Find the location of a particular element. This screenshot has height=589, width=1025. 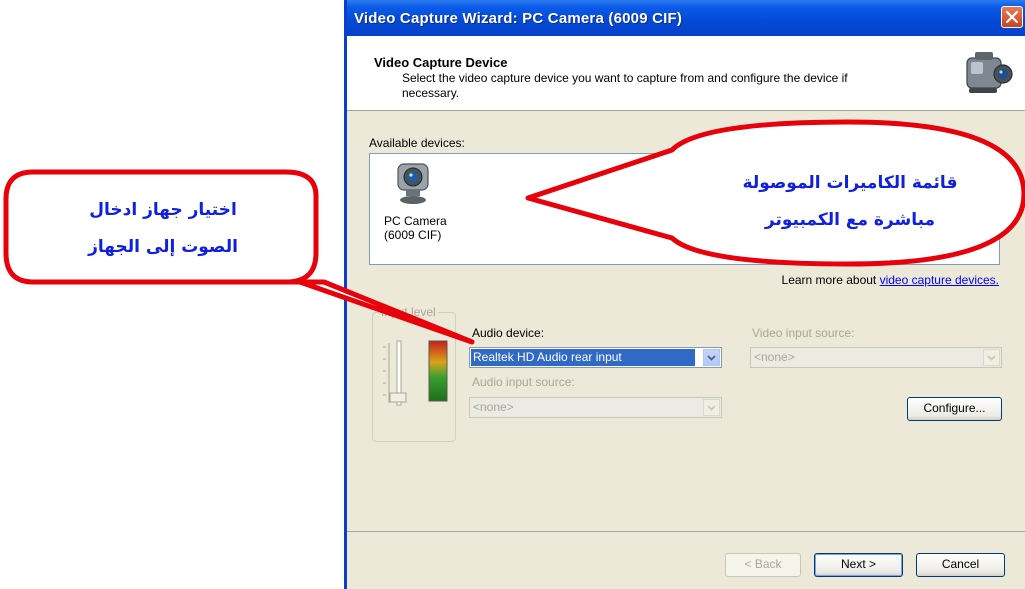

close-button is located at coordinates (1012, 17).